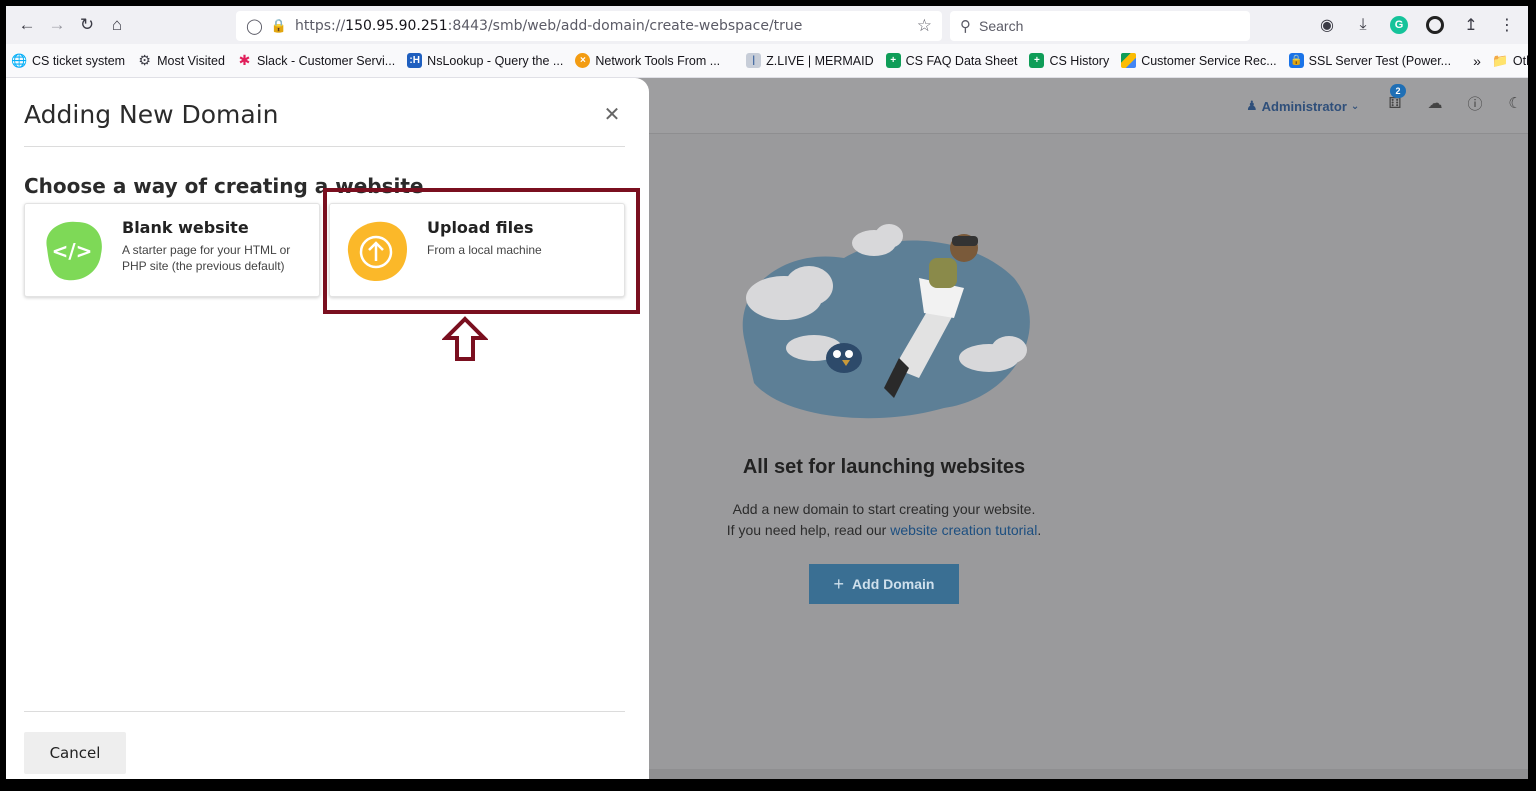 This screenshot has width=1536, height=791. Describe the element at coordinates (75, 753) in the screenshot. I see `cancel-button: Cancel` at that location.